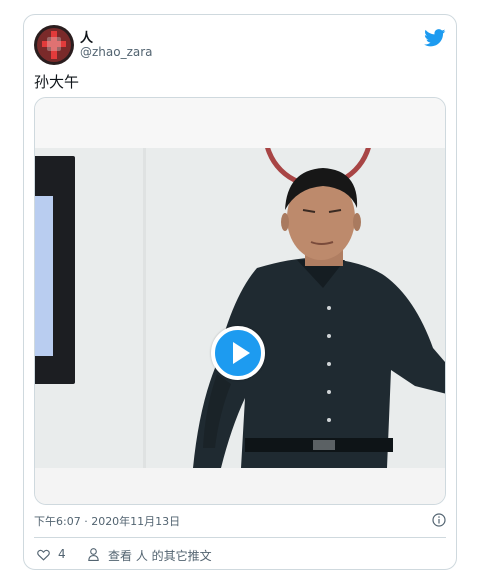  What do you see at coordinates (240, 537) in the screenshot?
I see `divider` at bounding box center [240, 537].